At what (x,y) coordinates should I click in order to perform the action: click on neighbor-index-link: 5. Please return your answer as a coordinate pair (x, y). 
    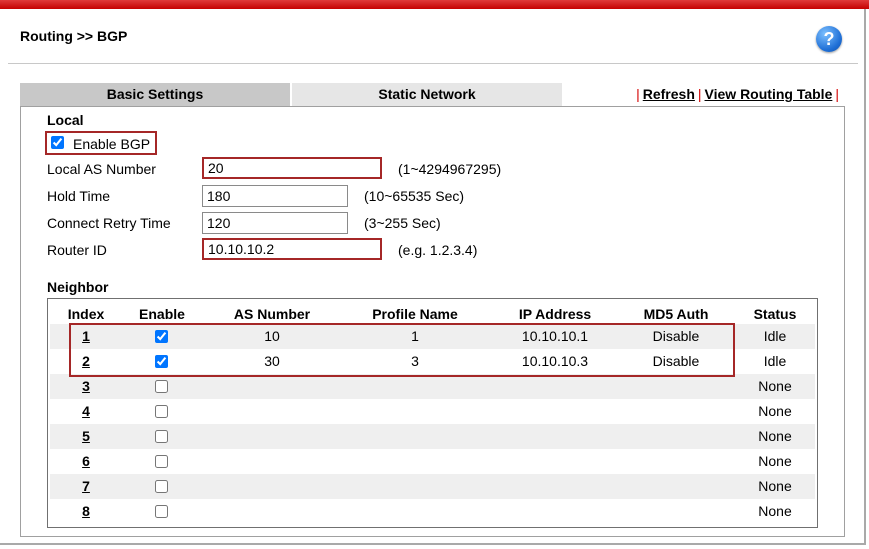
    Looking at the image, I should click on (86, 436).